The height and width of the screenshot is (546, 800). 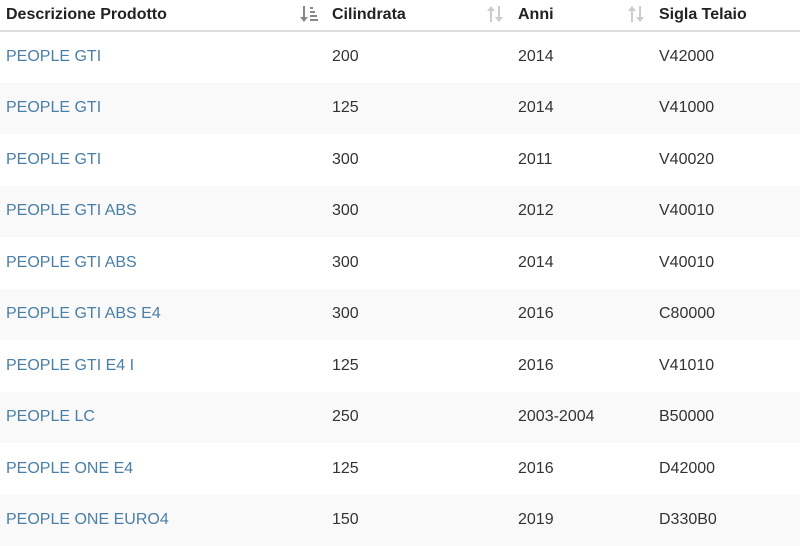 What do you see at coordinates (726, 366) in the screenshot?
I see `cell-sigla: V41010` at bounding box center [726, 366].